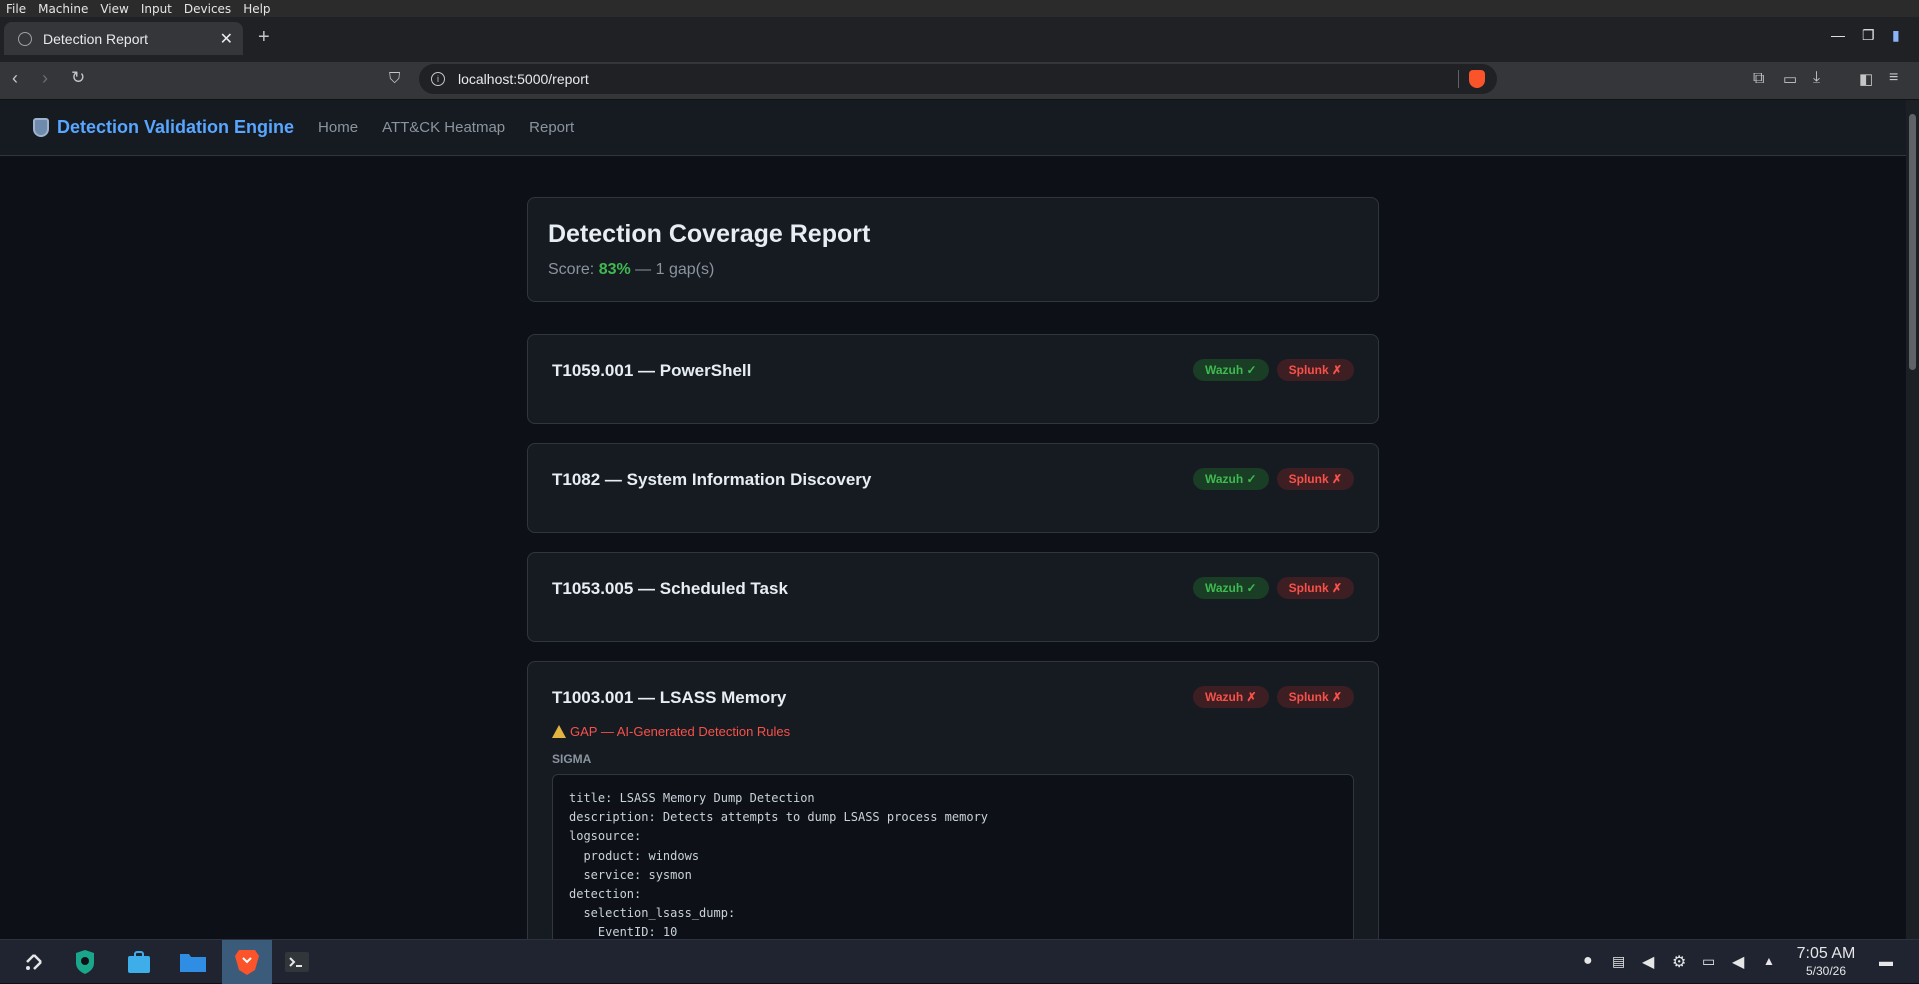  What do you see at coordinates (953, 379) in the screenshot?
I see `technique-card: T1059.001 — PowerShell Wazuh ✓ Splunk ✗` at bounding box center [953, 379].